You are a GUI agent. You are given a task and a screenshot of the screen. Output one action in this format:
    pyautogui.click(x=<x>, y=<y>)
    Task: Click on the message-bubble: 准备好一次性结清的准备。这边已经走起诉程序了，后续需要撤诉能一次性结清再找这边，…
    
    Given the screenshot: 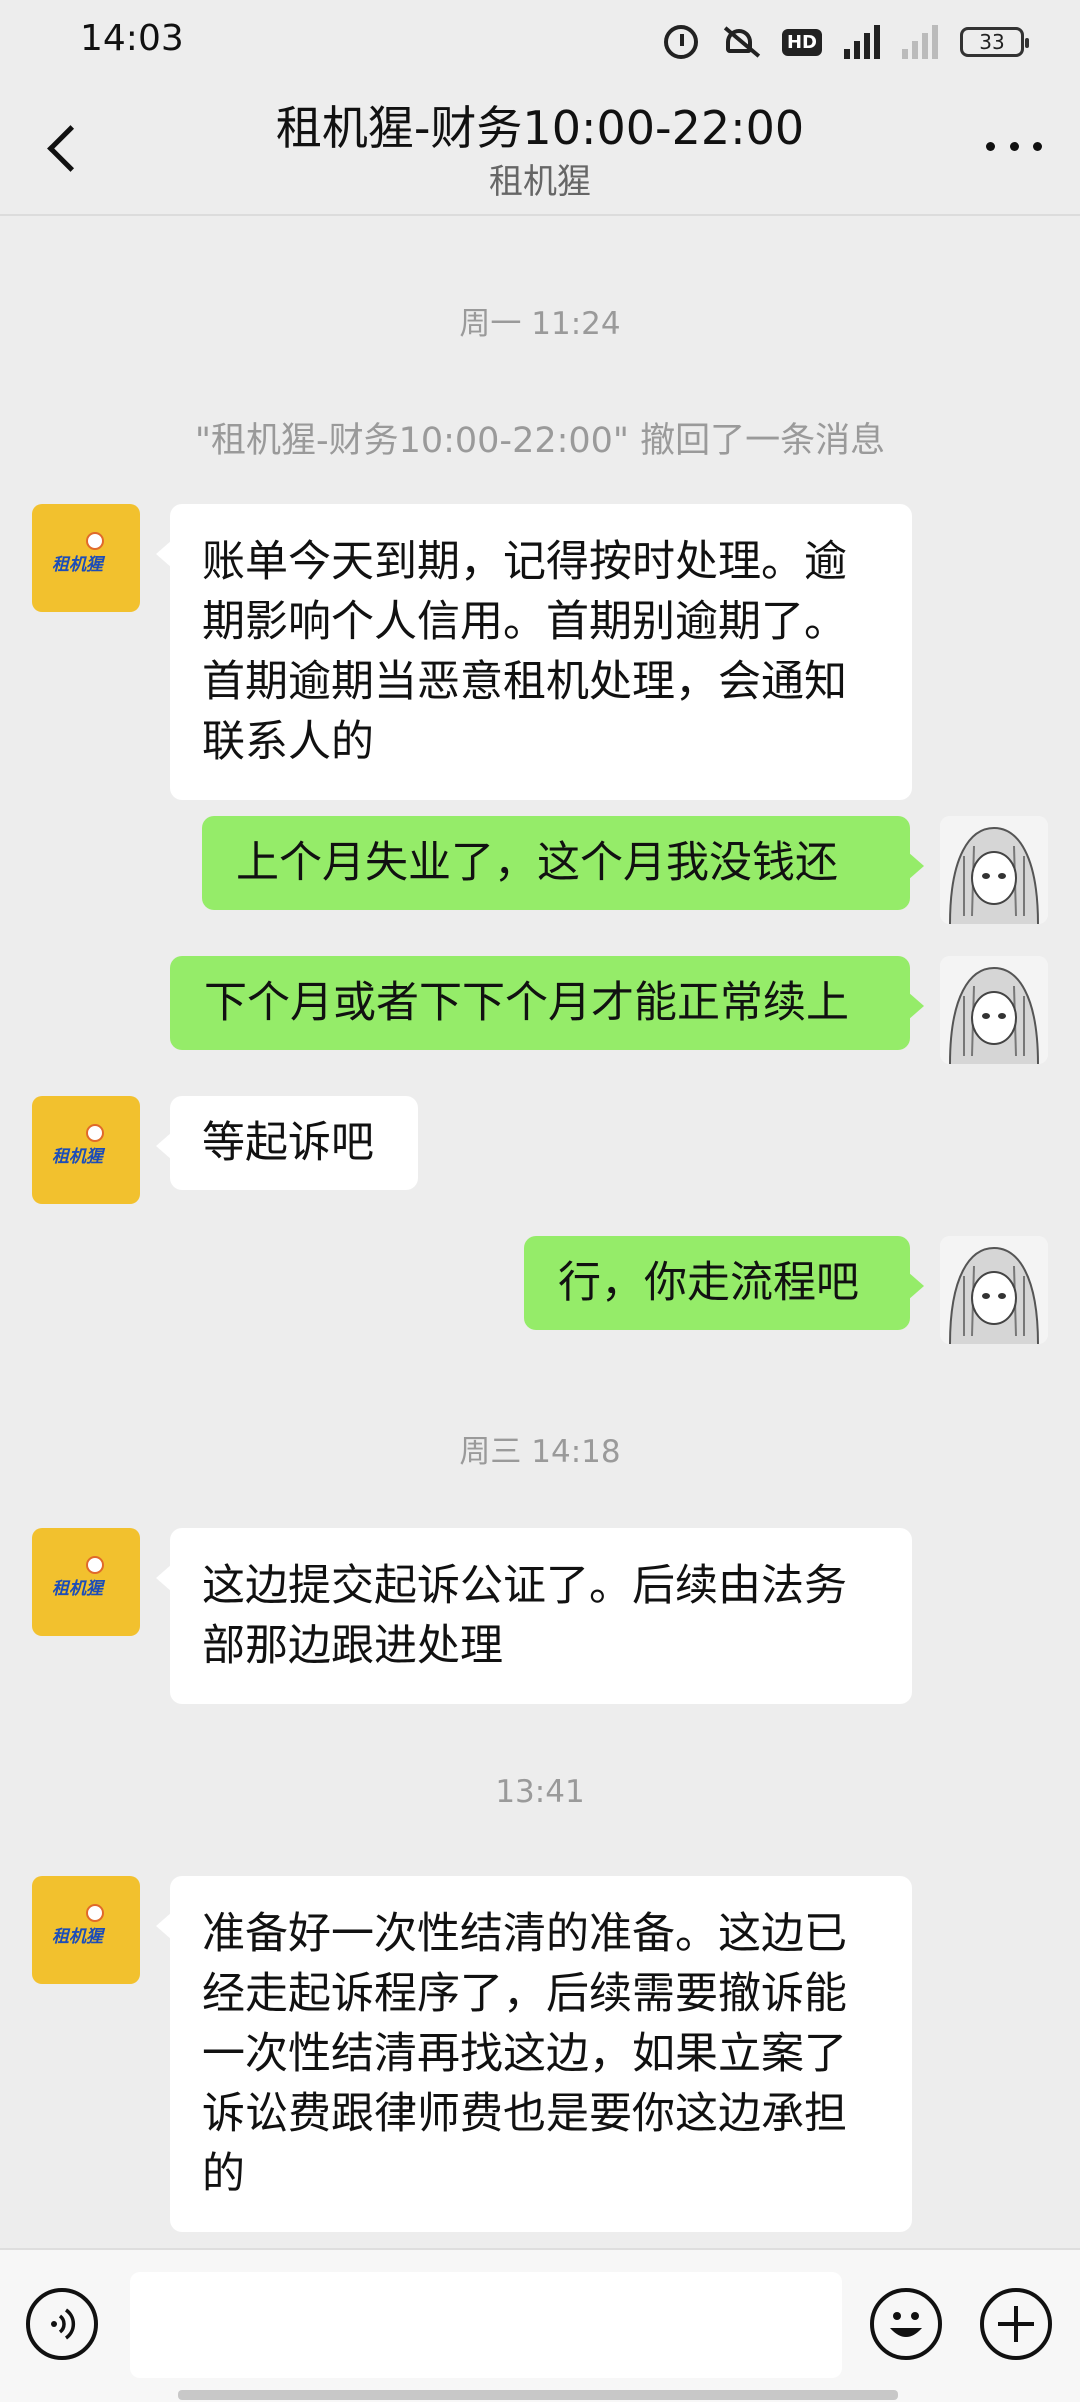 What is the action you would take?
    pyautogui.click(x=534, y=2054)
    